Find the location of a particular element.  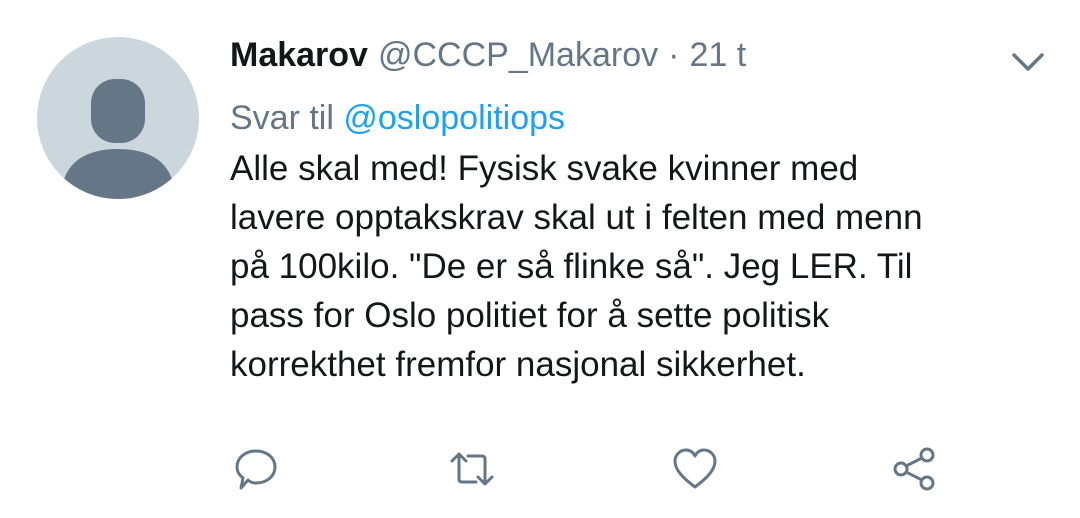

reply-button is located at coordinates (256, 469).